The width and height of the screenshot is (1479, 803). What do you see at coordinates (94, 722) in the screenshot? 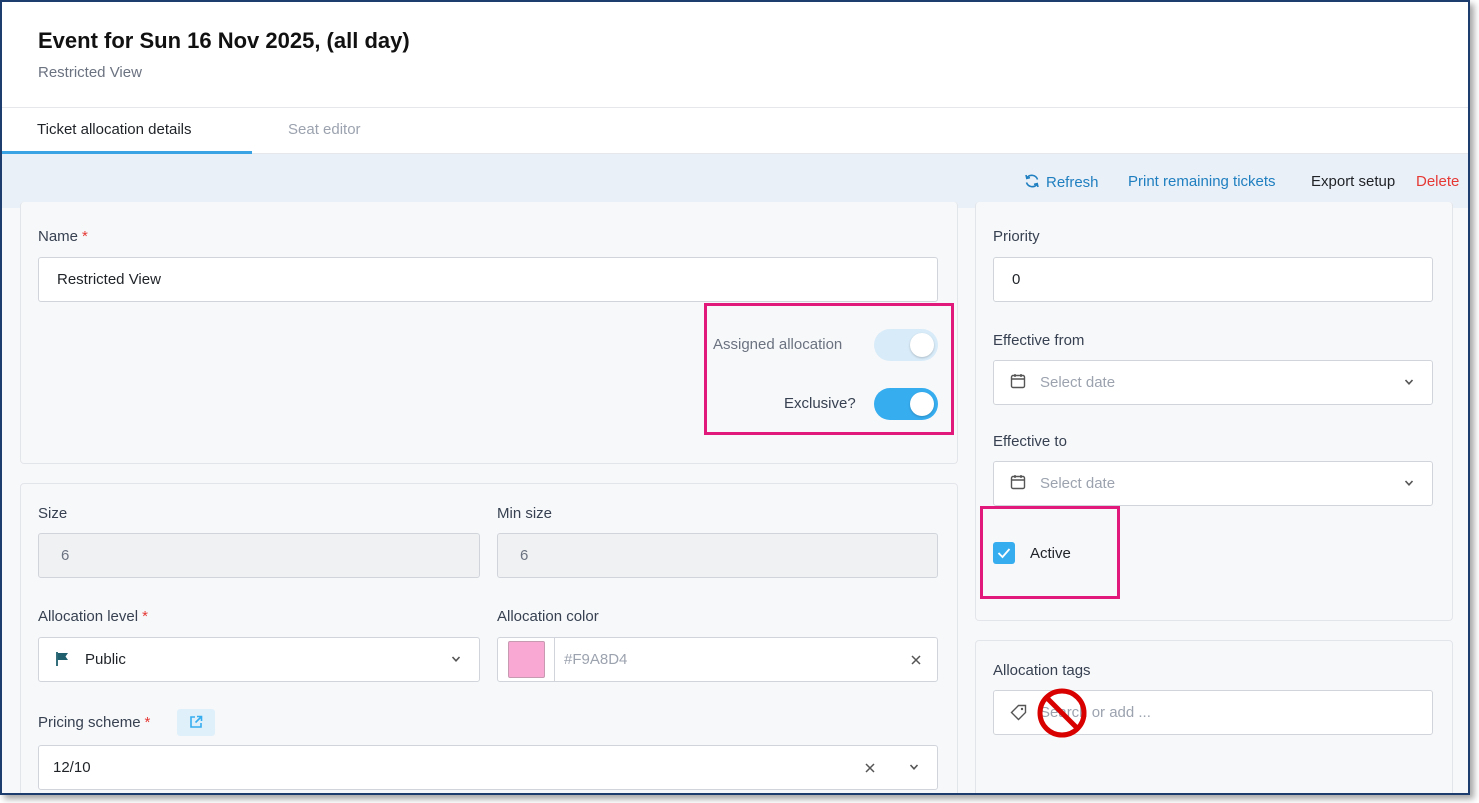
I see `pricing-scheme-label: Pricing scheme *` at bounding box center [94, 722].